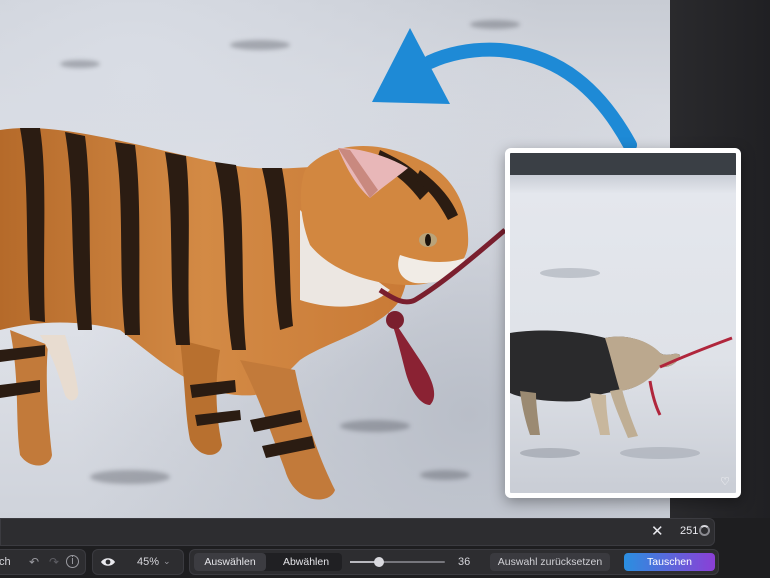  Describe the element at coordinates (167, 561) in the screenshot. I see `chevron-down-icon: ⌄` at that location.